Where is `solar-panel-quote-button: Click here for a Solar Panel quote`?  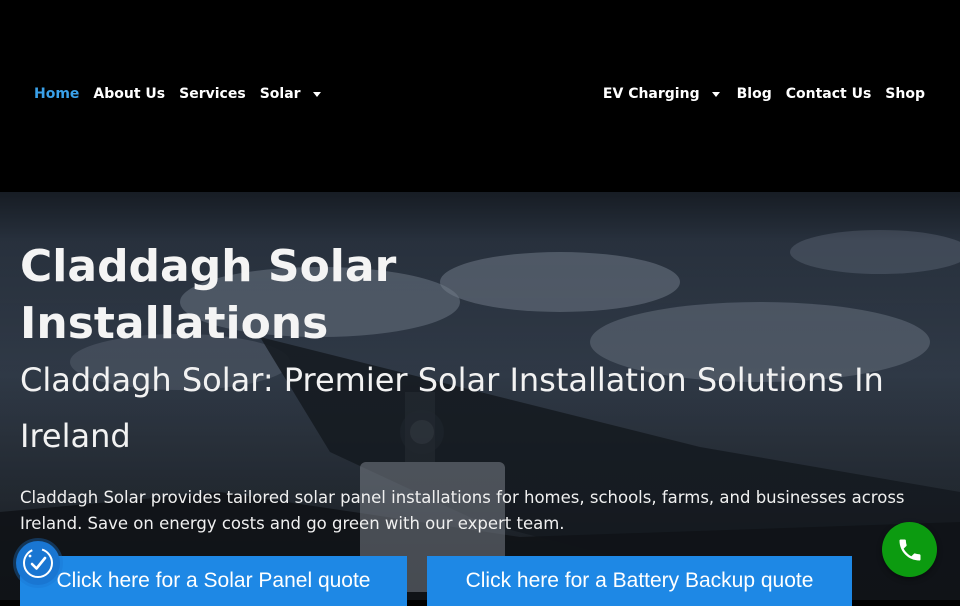
solar-panel-quote-button: Click here for a Solar Panel quote is located at coordinates (213, 581).